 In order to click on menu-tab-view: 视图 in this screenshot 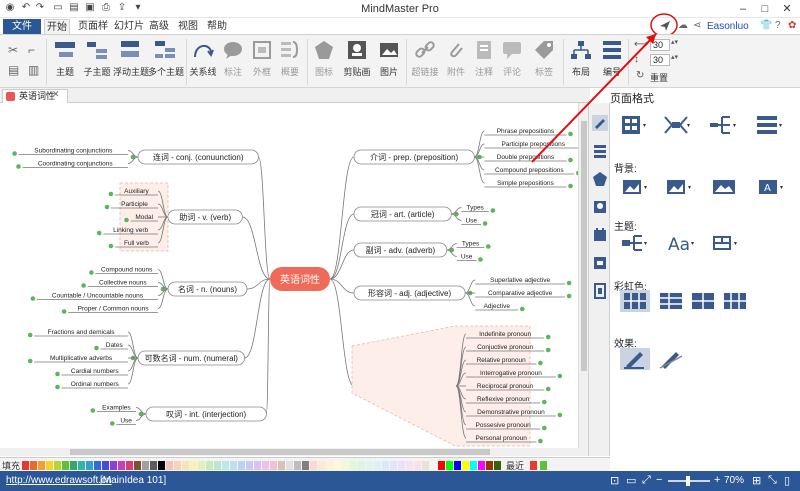, I will do `click(188, 26)`.